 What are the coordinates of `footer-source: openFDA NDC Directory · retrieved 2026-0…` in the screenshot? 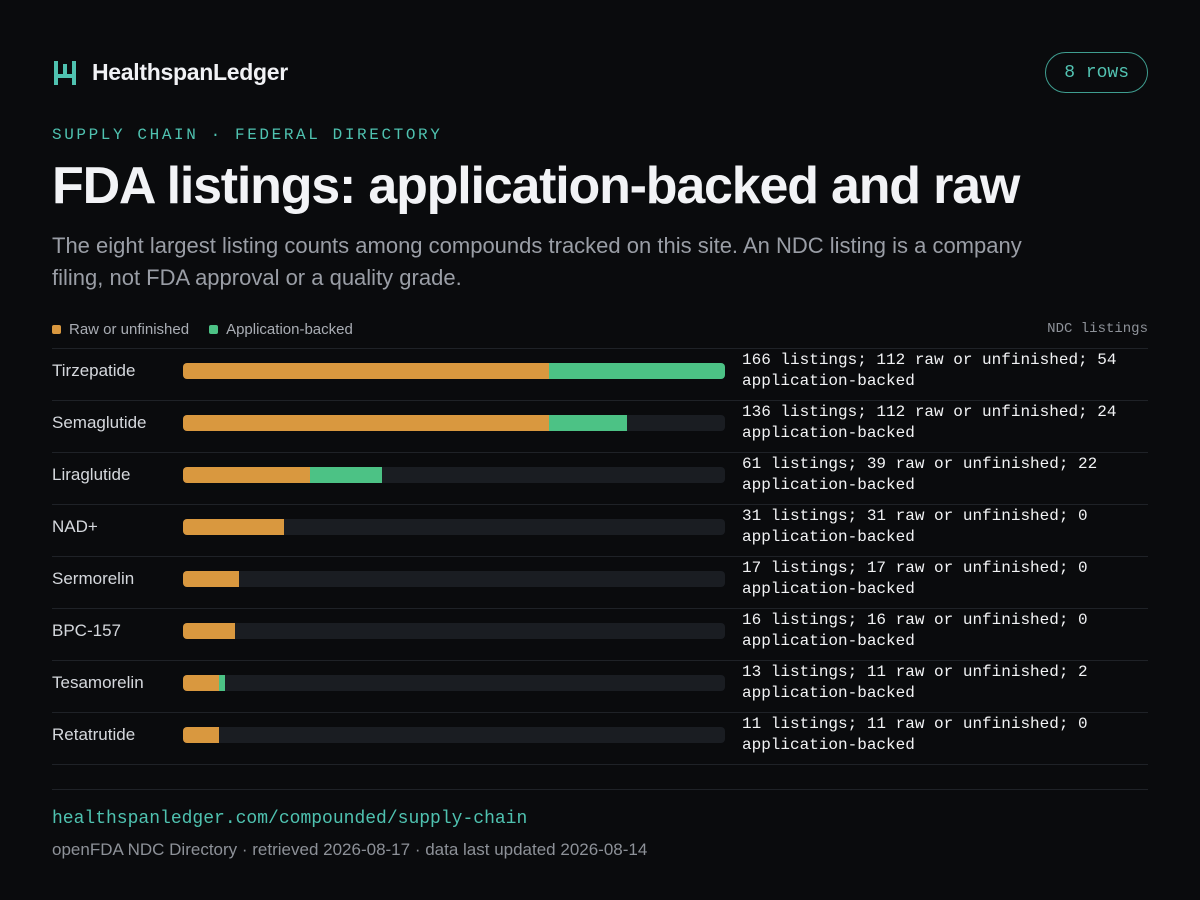 It's located at (350, 849).